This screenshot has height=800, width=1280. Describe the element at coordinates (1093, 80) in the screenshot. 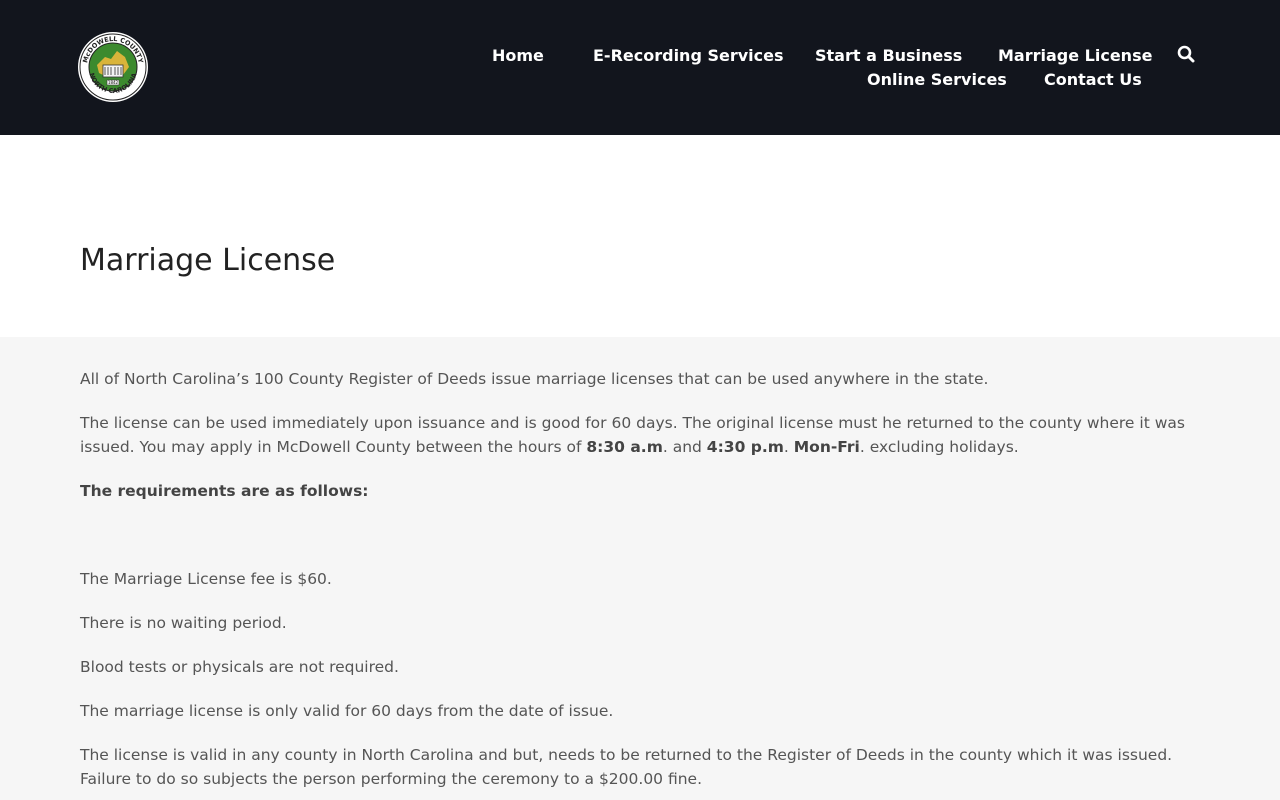

I see `nav-item-contact-us: Contact Us` at that location.